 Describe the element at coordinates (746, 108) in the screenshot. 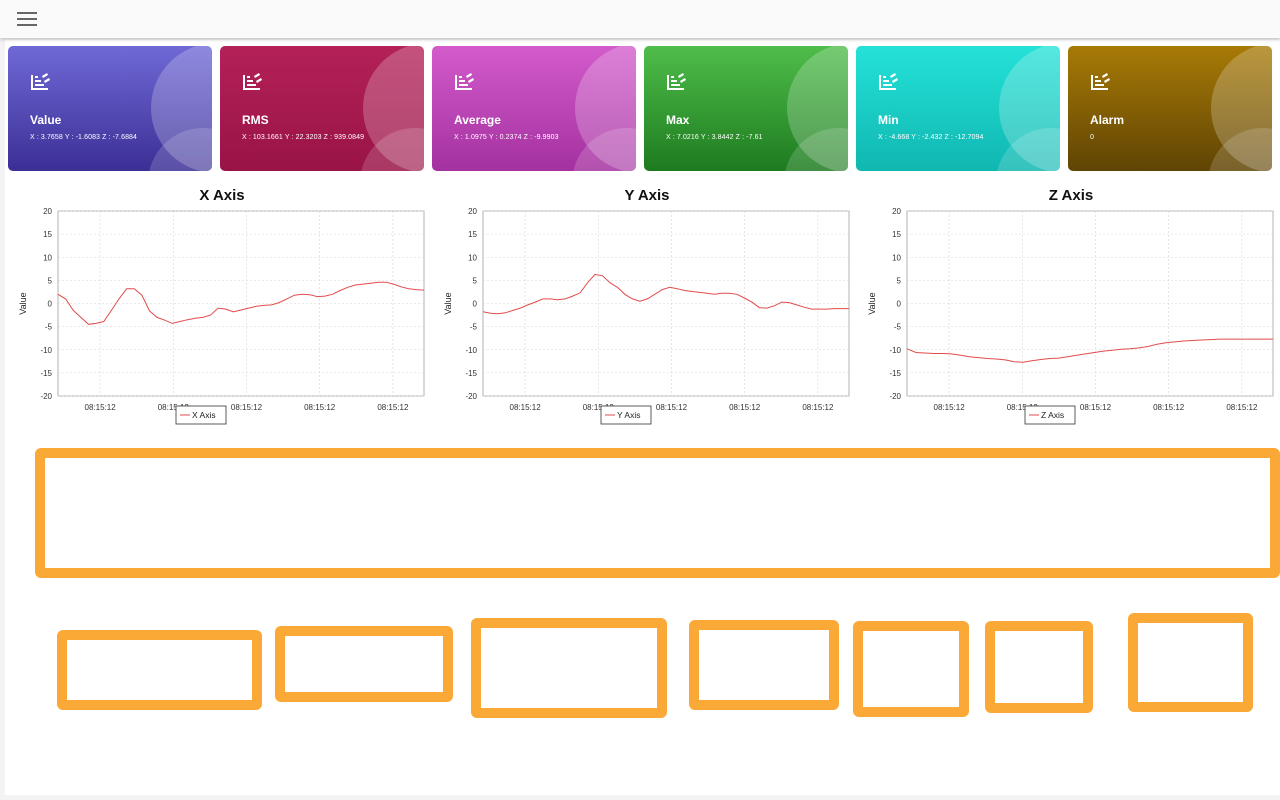

I see `max-card: Max X : 7.0216 Y : 3.8442 Z : -7.61` at that location.